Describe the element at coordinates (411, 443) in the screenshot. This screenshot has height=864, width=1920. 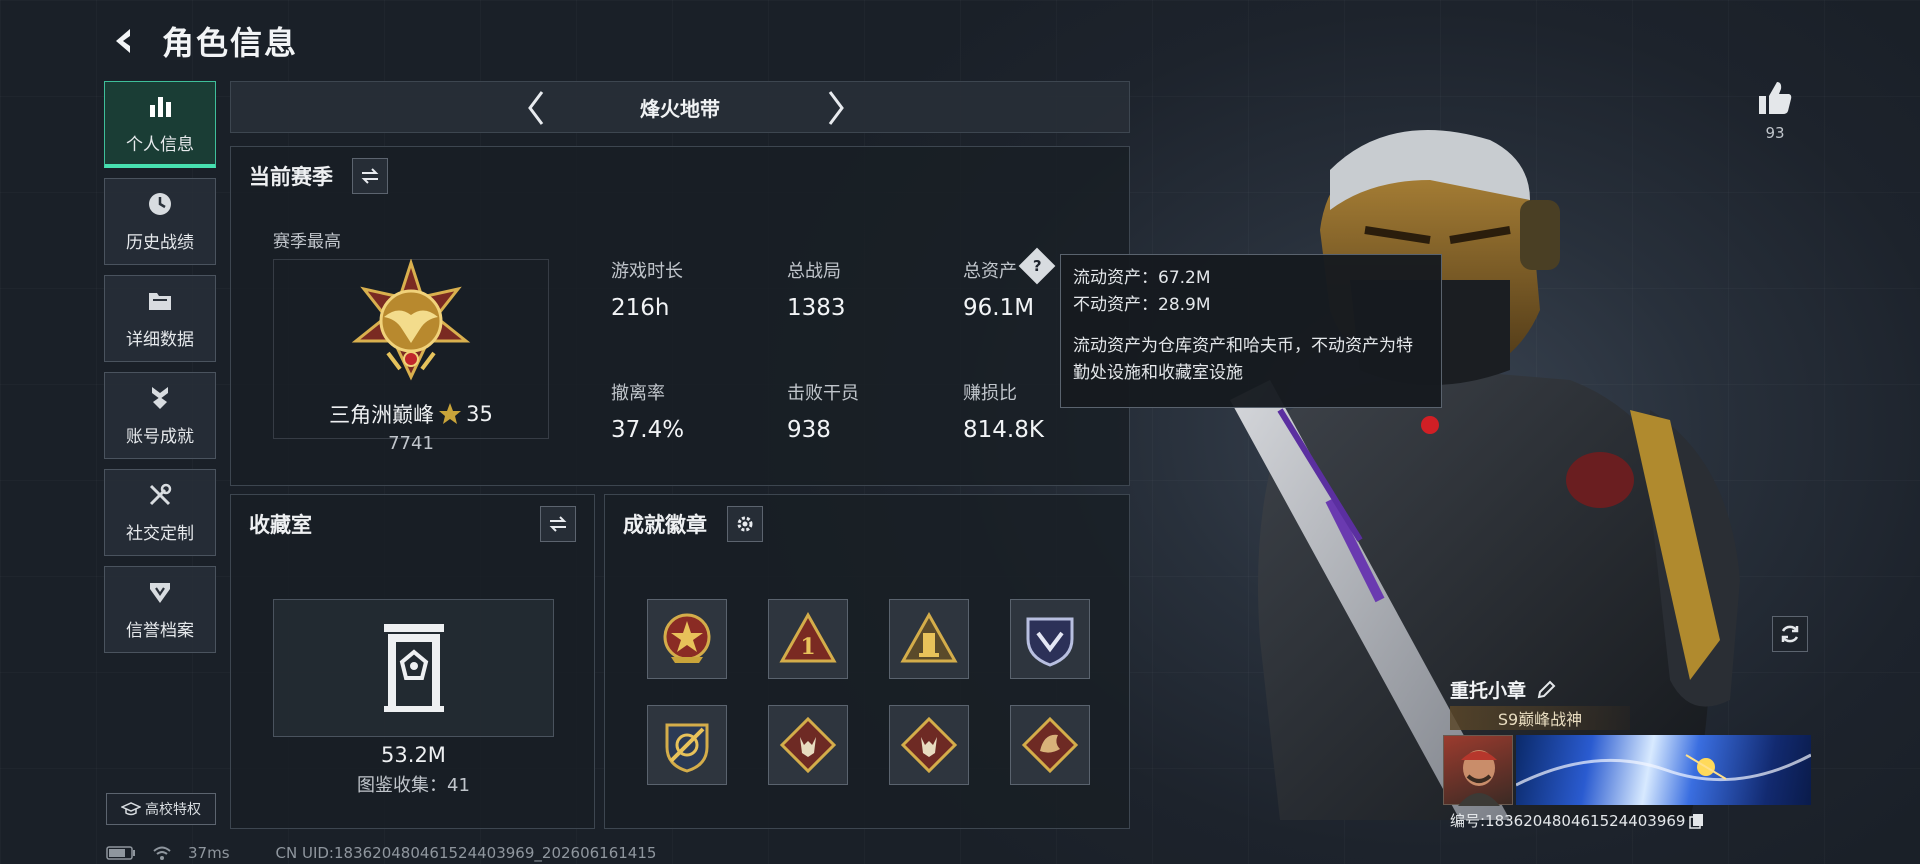
I see `rank-score: 7741` at that location.